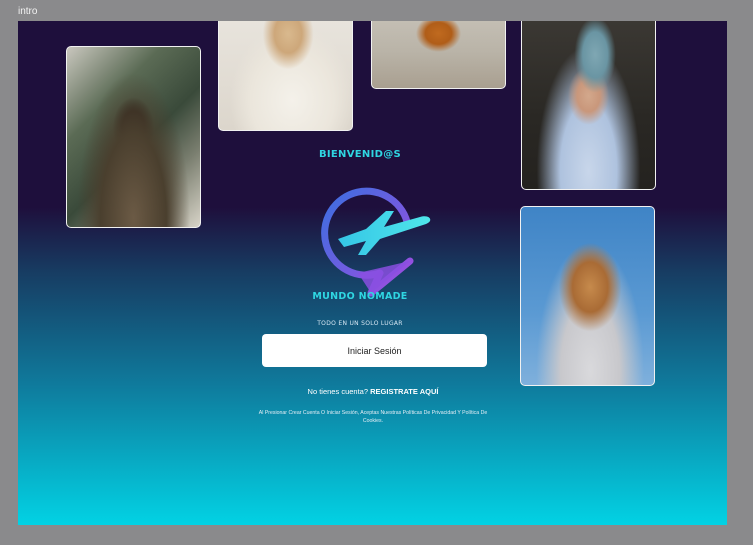 Image resolution: width=753 pixels, height=545 pixels. Describe the element at coordinates (359, 154) in the screenshot. I see `welcome-heading: BIENVENID@S` at that location.